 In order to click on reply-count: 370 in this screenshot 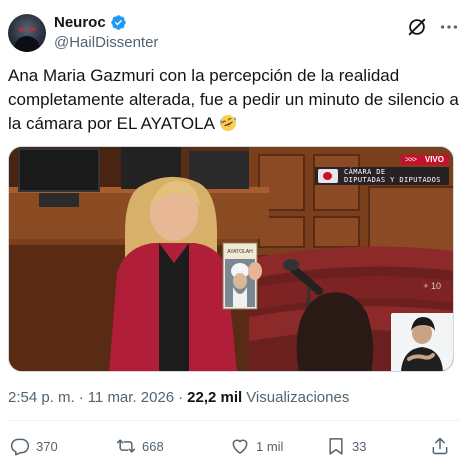, I will do `click(47, 446)`.